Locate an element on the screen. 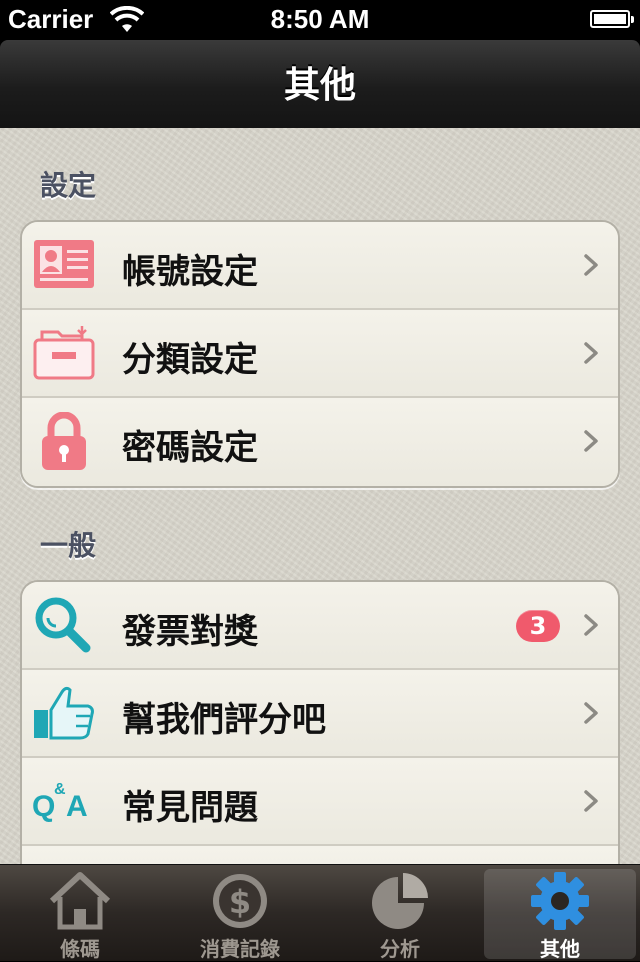  section-header-general: 一般 is located at coordinates (68, 545).